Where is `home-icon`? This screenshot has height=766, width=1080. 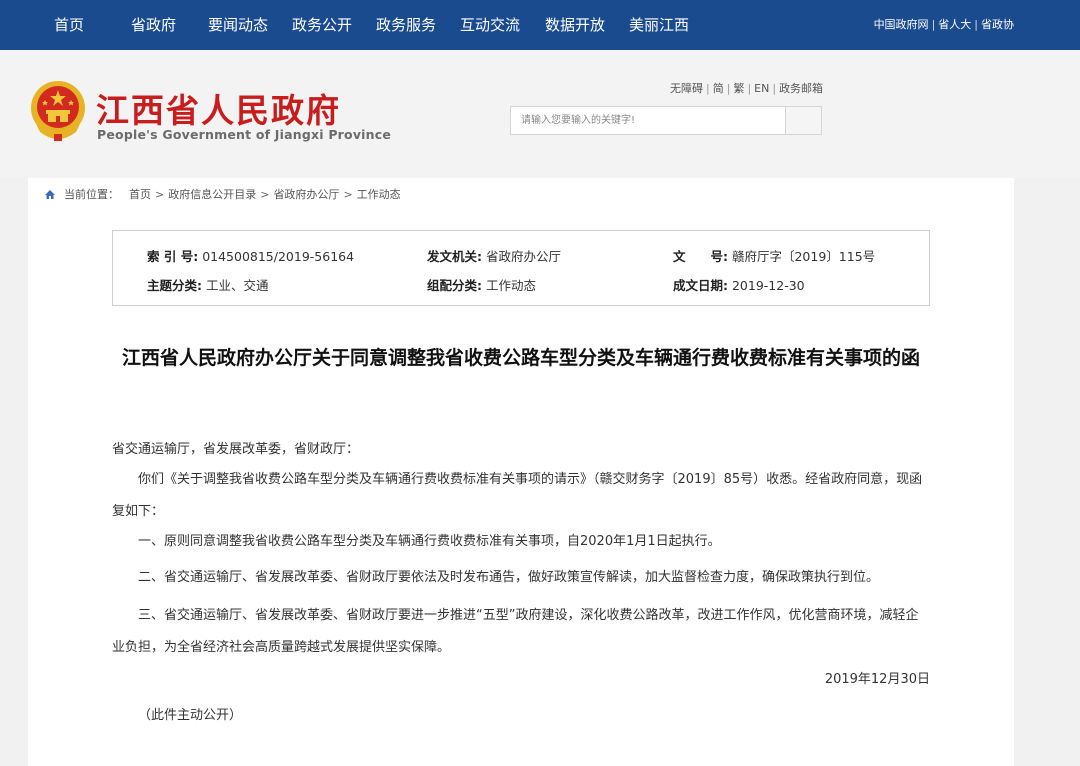
home-icon is located at coordinates (50, 194).